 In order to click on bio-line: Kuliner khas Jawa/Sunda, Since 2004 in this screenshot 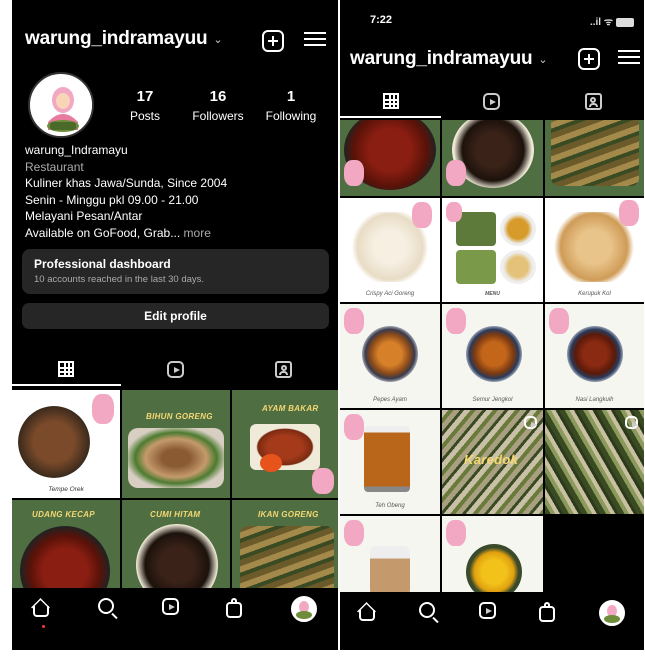, I will do `click(126, 183)`.